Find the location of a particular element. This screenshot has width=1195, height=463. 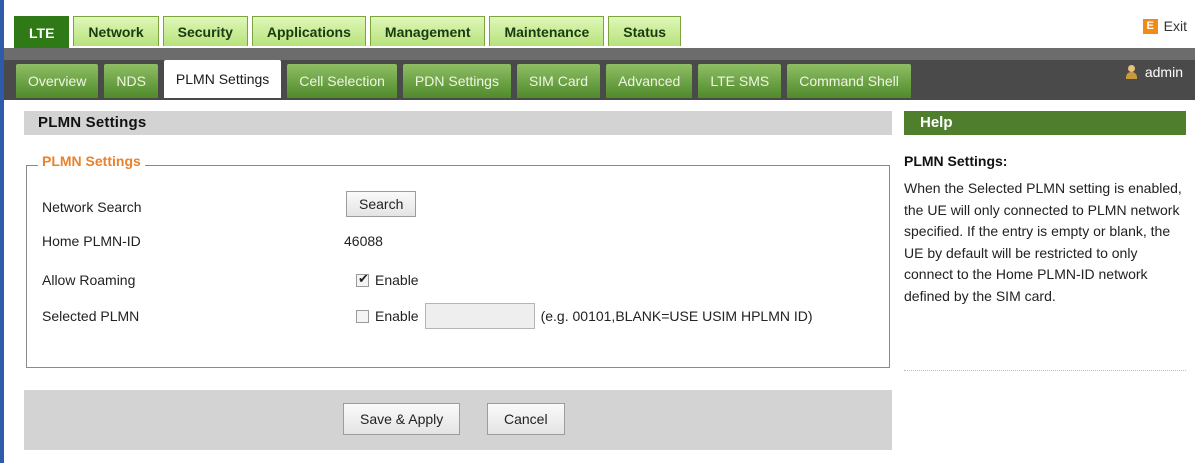

subtab-lte-sms: LTE SMS is located at coordinates (740, 81).